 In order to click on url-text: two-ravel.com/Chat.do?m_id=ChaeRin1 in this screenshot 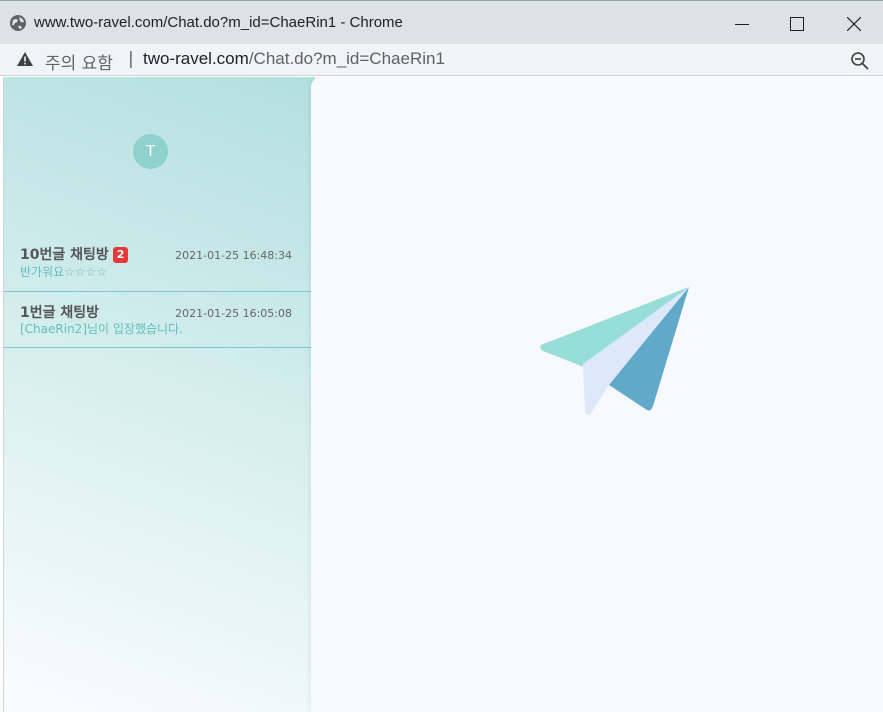, I will do `click(294, 59)`.